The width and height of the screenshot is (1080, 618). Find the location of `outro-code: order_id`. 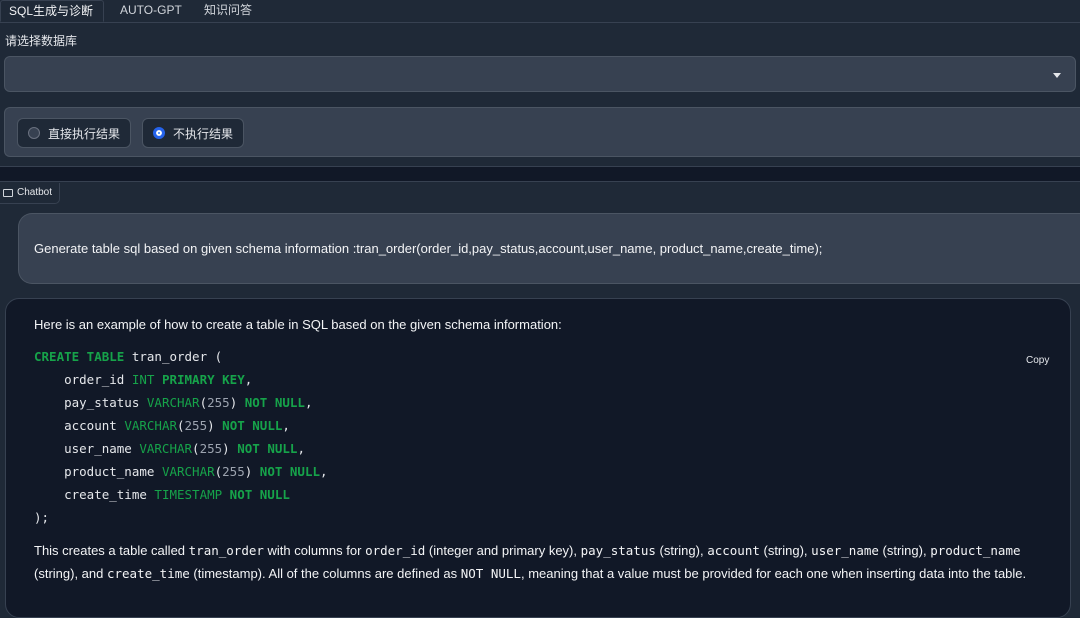

outro-code: order_id is located at coordinates (395, 550).